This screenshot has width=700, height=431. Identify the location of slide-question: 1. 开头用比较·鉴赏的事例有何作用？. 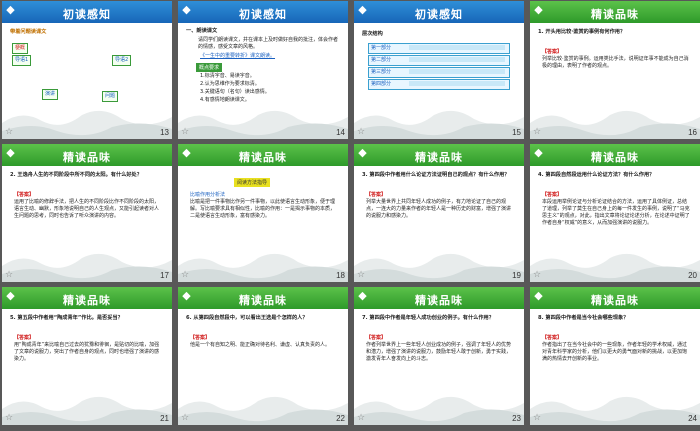
(582, 32).